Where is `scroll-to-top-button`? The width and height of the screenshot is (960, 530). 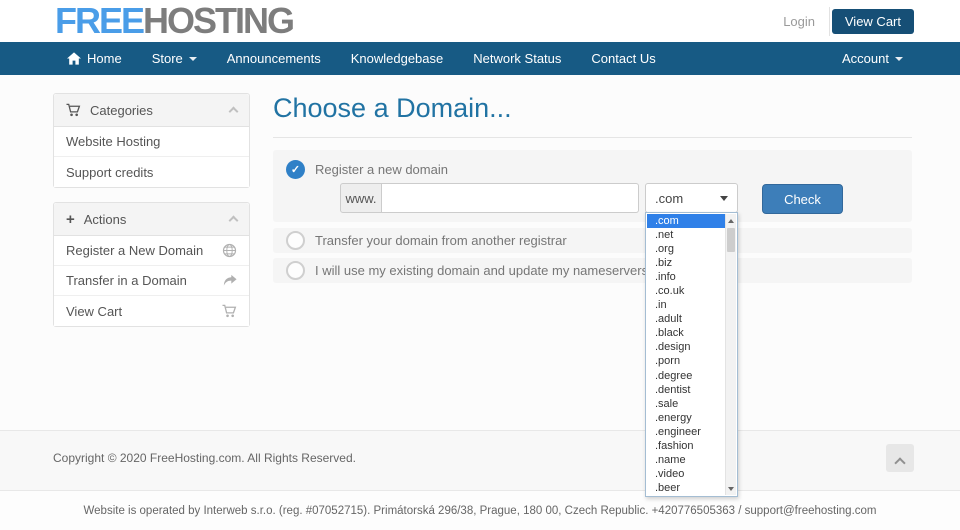 scroll-to-top-button is located at coordinates (900, 458).